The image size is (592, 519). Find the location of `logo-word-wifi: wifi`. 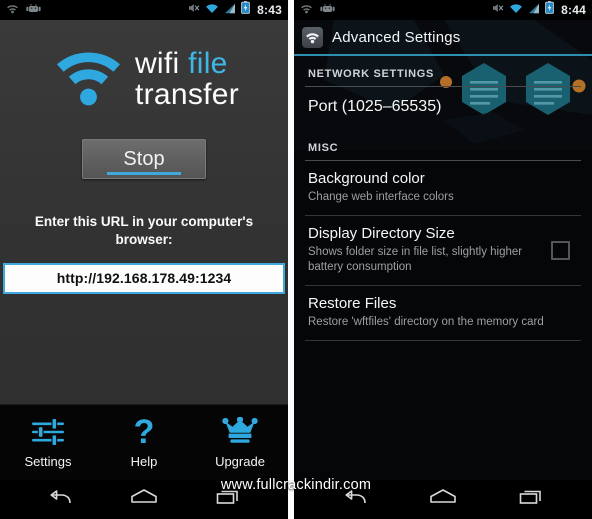

logo-word-wifi: wifi is located at coordinates (157, 63).